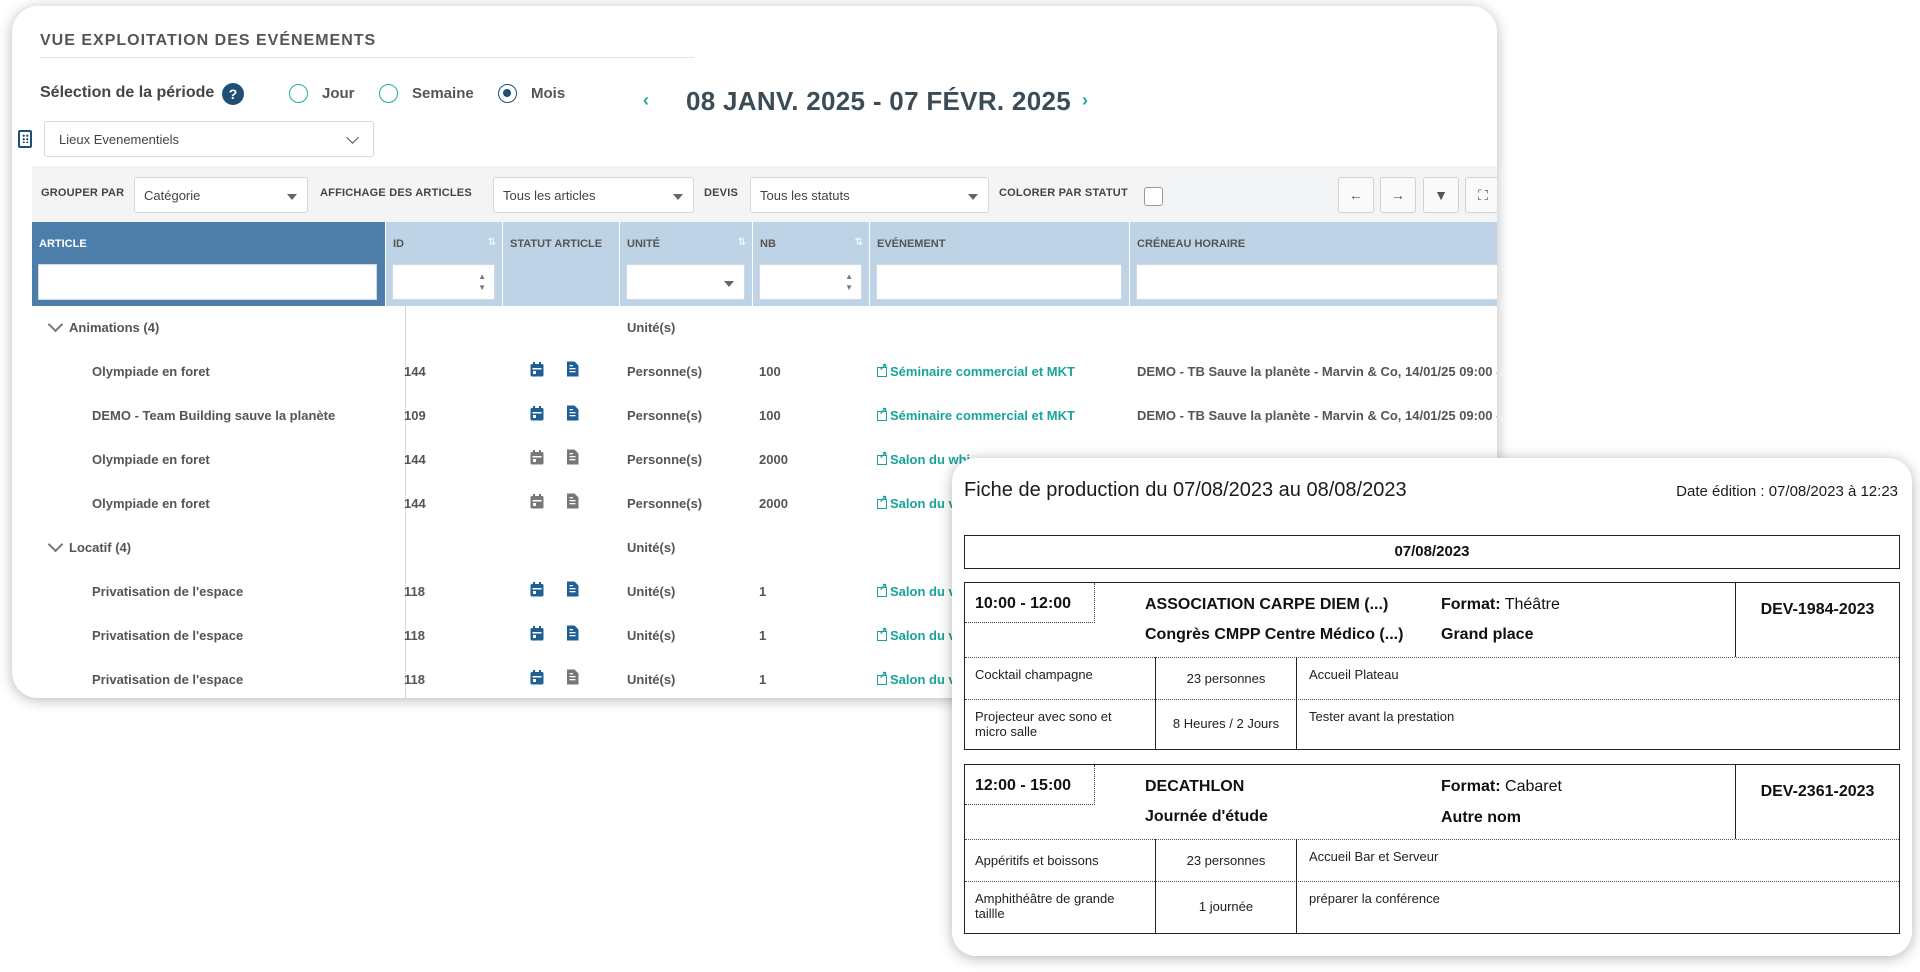  Describe the element at coordinates (1432, 552) in the screenshot. I see `day-header: 07/08/2023` at that location.